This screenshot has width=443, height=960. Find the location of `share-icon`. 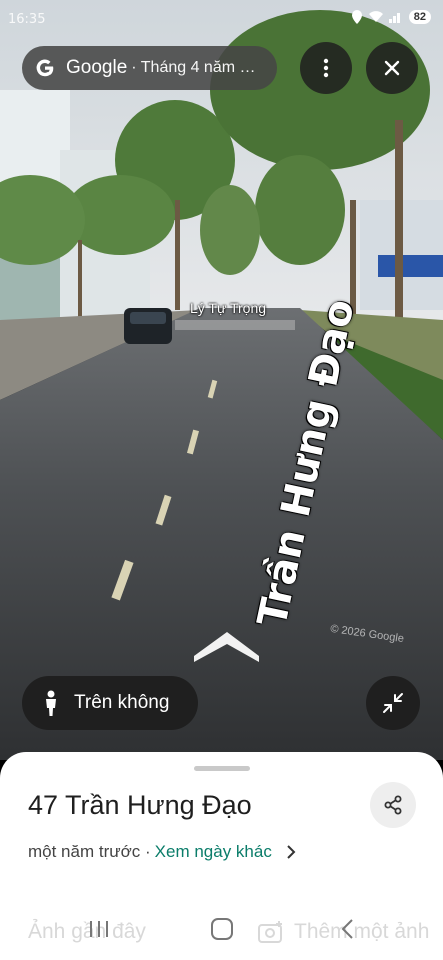

share-icon is located at coordinates (393, 805).